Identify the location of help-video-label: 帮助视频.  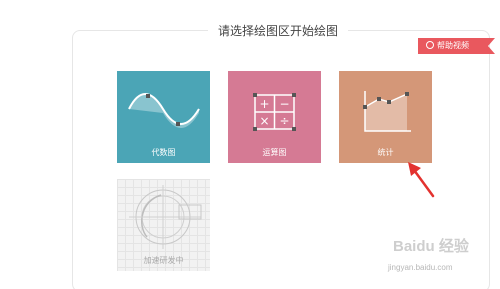
(453, 45).